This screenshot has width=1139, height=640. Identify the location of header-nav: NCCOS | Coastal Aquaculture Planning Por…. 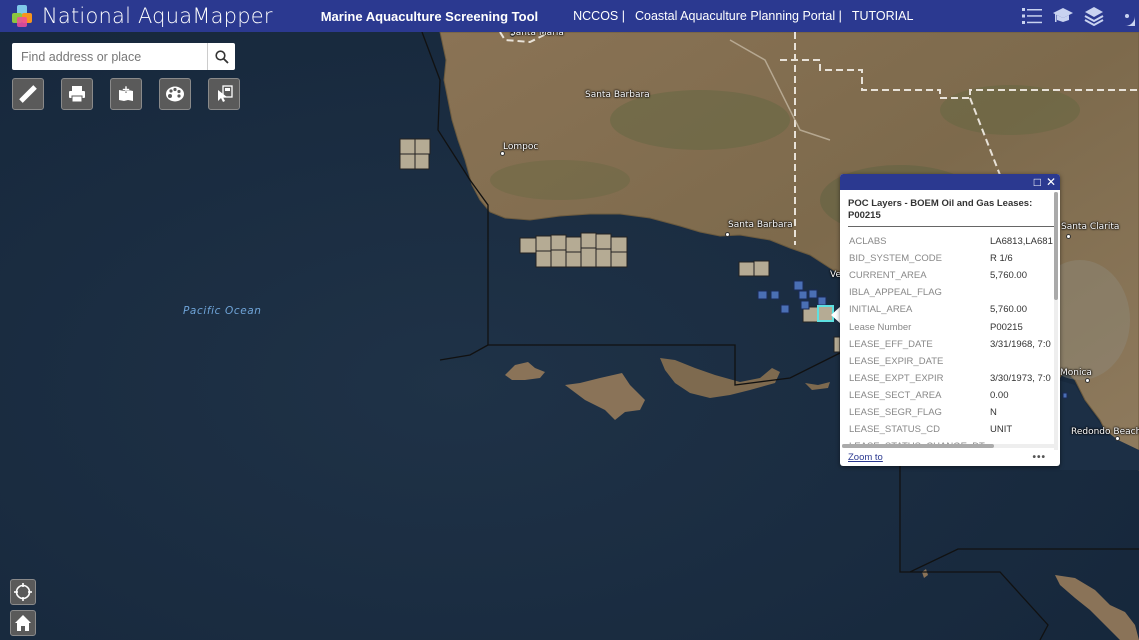
(748, 16).